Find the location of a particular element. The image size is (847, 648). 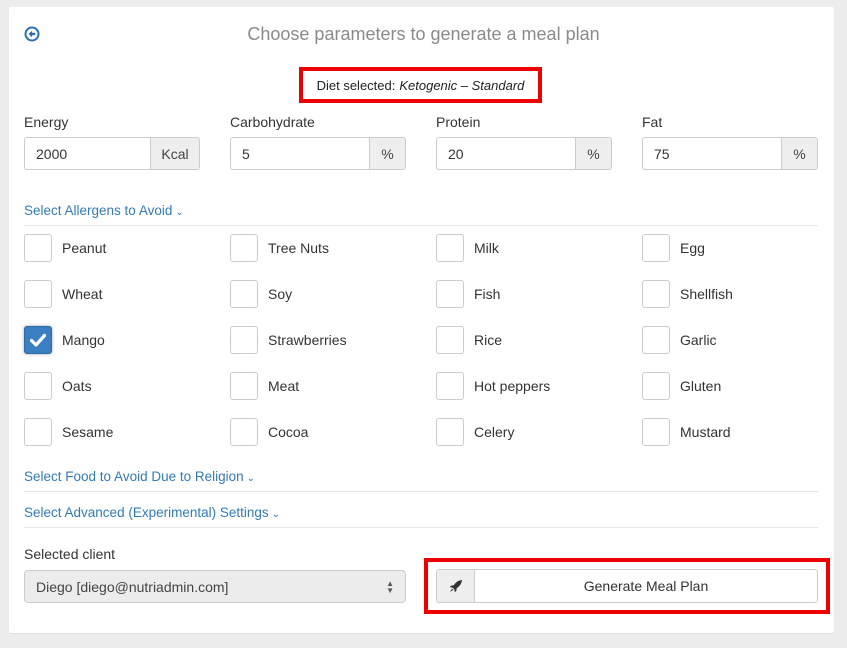

allergen-checkbox-oats: Oats is located at coordinates (58, 386).